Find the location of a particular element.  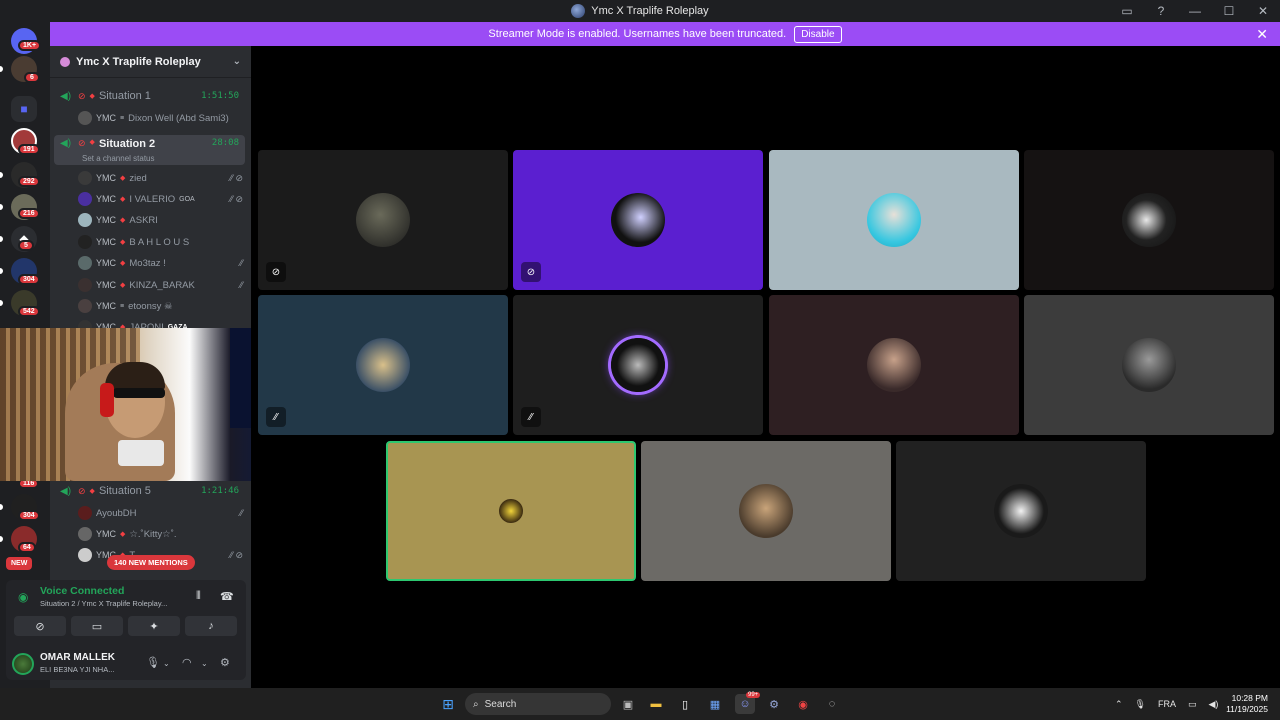

new-mentions-pill: 140 NEW MENTIONS is located at coordinates (151, 562).